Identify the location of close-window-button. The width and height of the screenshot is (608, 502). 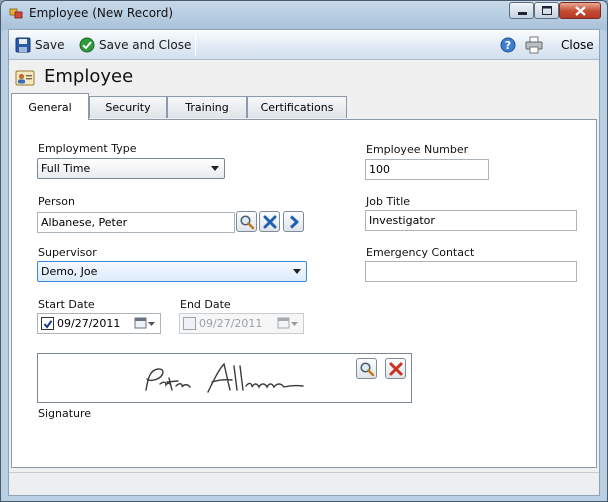
(580, 10).